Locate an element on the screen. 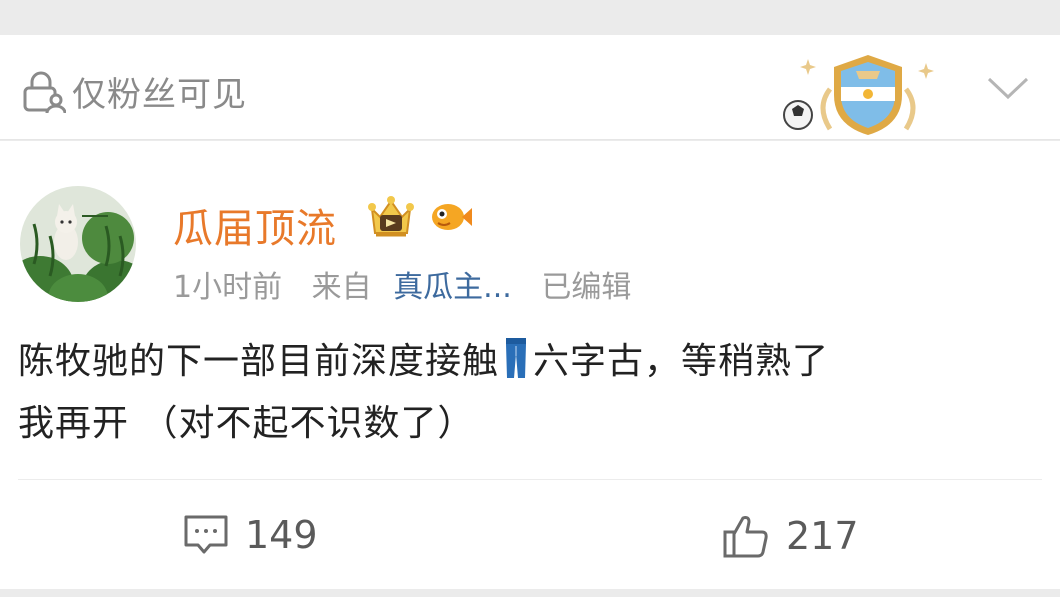  visibility-indicator: 仅粉丝可见 is located at coordinates (133, 91).